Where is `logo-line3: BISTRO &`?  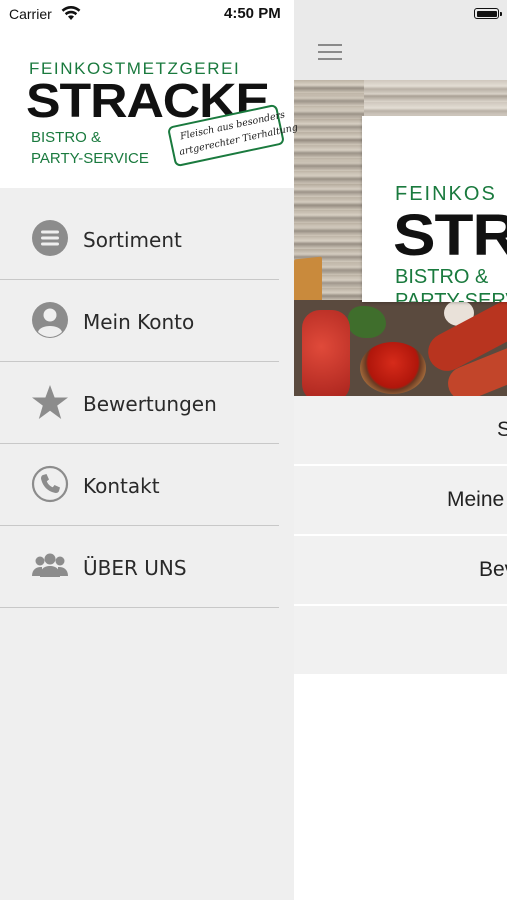
logo-line3: BISTRO & is located at coordinates (66, 137).